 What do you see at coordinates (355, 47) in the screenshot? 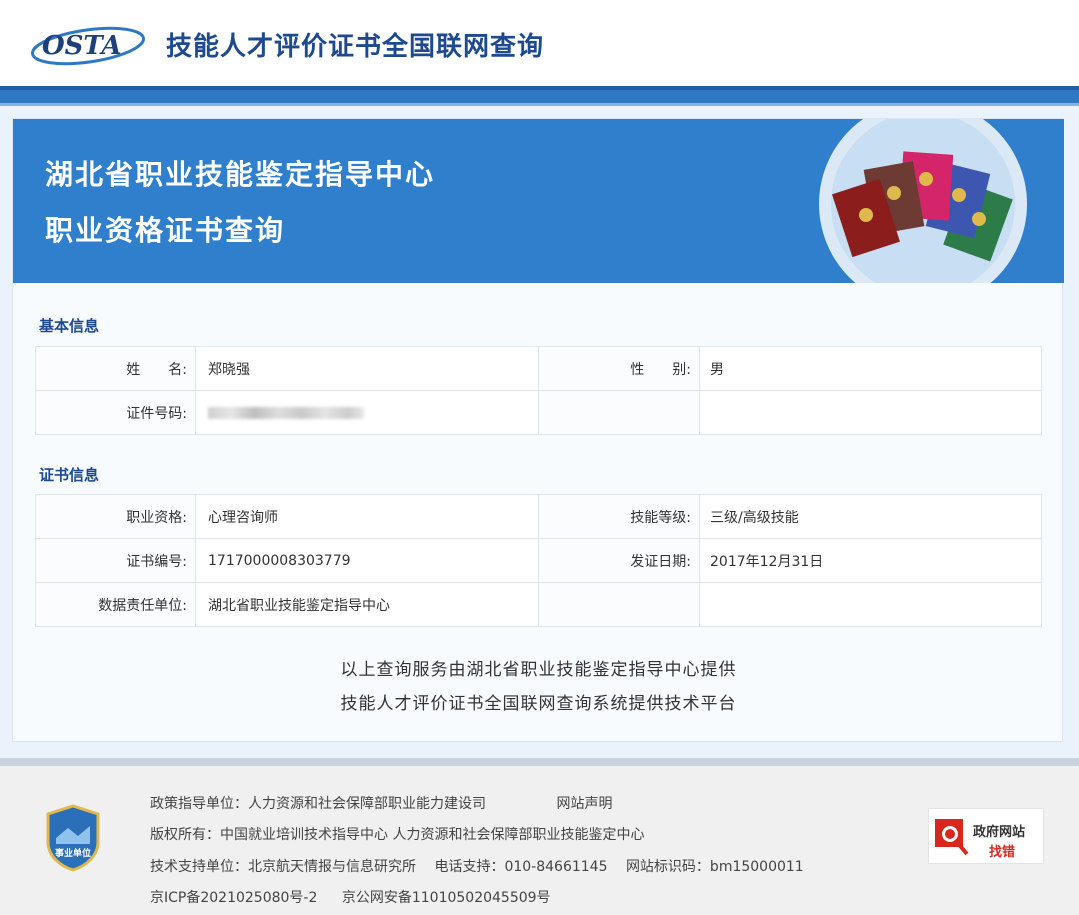
I see `site-title: 技能人才评价证书全国联网查询` at bounding box center [355, 47].